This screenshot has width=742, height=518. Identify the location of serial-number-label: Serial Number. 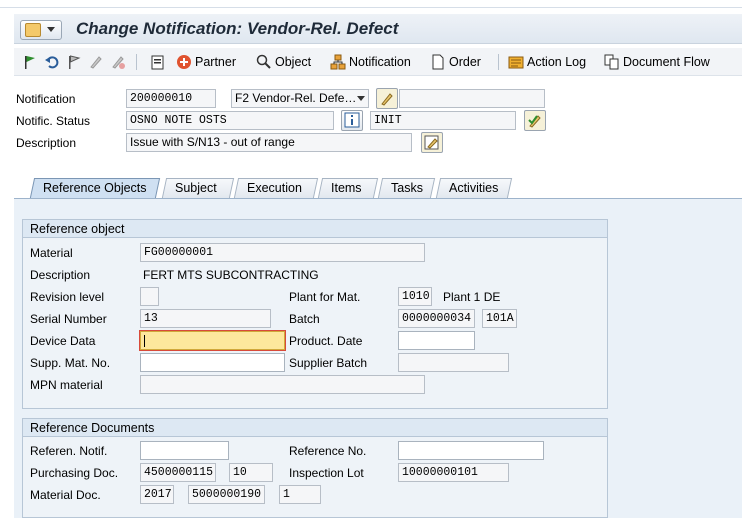
(68, 319).